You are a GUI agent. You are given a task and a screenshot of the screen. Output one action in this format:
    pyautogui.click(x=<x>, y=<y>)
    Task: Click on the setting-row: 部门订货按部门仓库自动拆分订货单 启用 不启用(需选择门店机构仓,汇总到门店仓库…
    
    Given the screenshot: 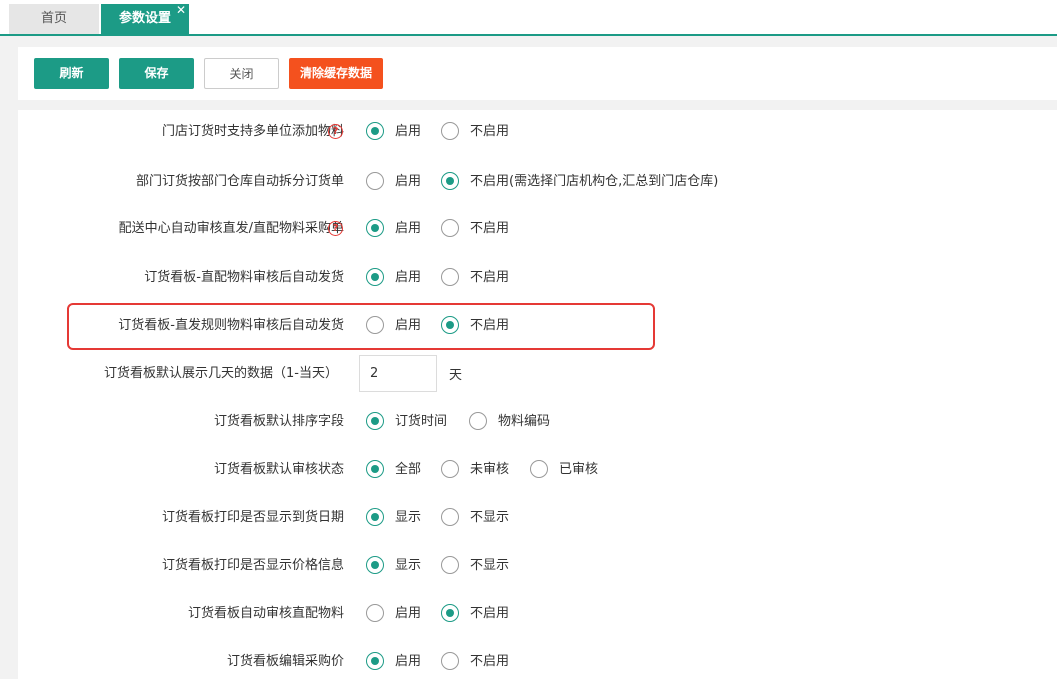 What is the action you would take?
    pyautogui.click(x=537, y=182)
    